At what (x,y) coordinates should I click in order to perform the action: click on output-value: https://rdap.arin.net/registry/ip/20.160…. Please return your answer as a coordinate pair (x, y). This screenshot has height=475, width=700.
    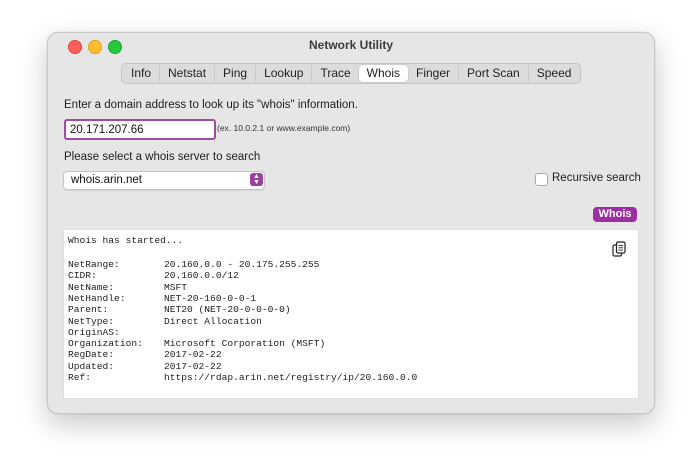
    Looking at the image, I should click on (291, 377).